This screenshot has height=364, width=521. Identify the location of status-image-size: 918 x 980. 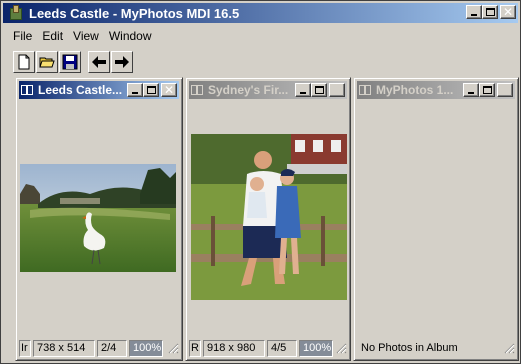
(234, 348).